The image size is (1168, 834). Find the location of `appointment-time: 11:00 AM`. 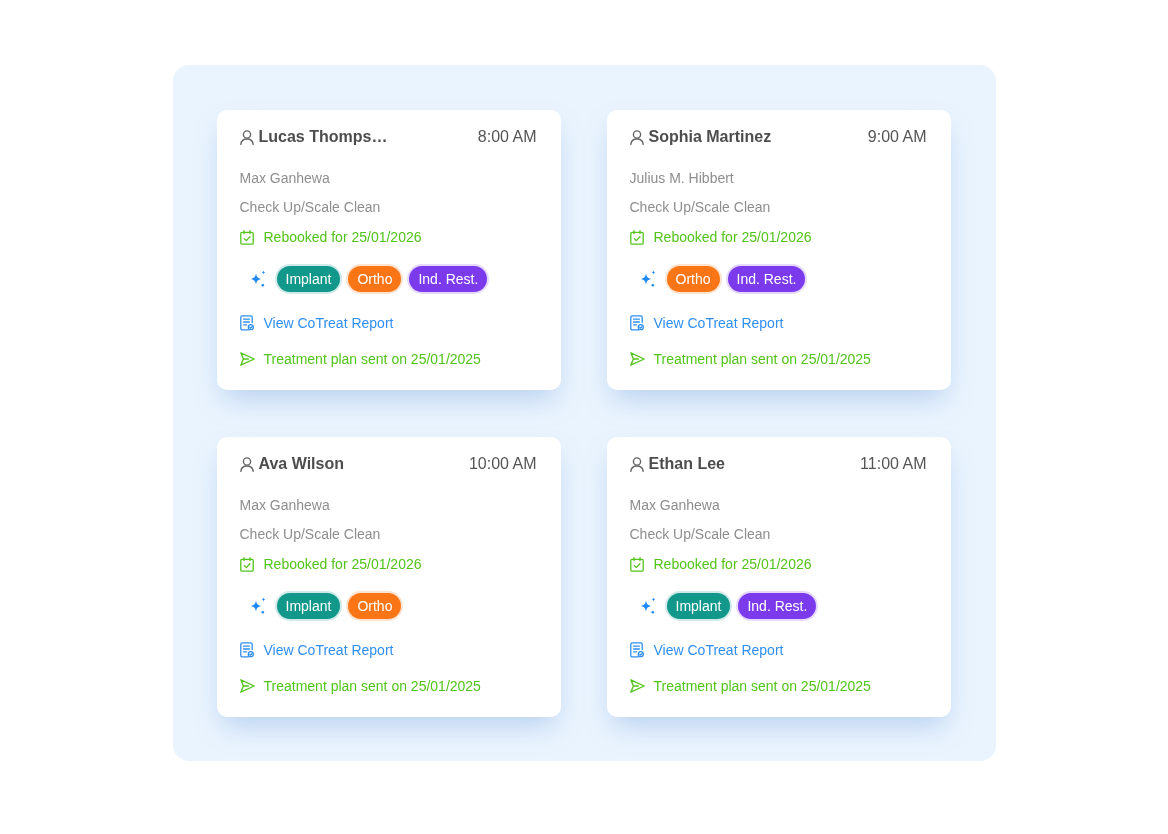

appointment-time: 11:00 AM is located at coordinates (893, 464).